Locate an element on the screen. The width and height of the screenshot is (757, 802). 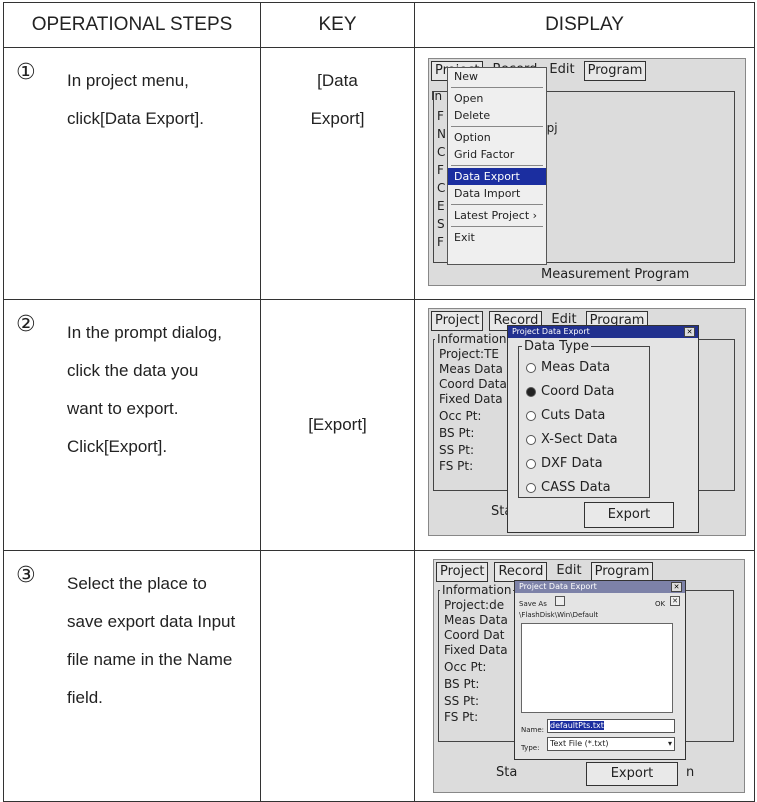
radio-x-sect-data: X-Sect Data is located at coordinates (572, 439).